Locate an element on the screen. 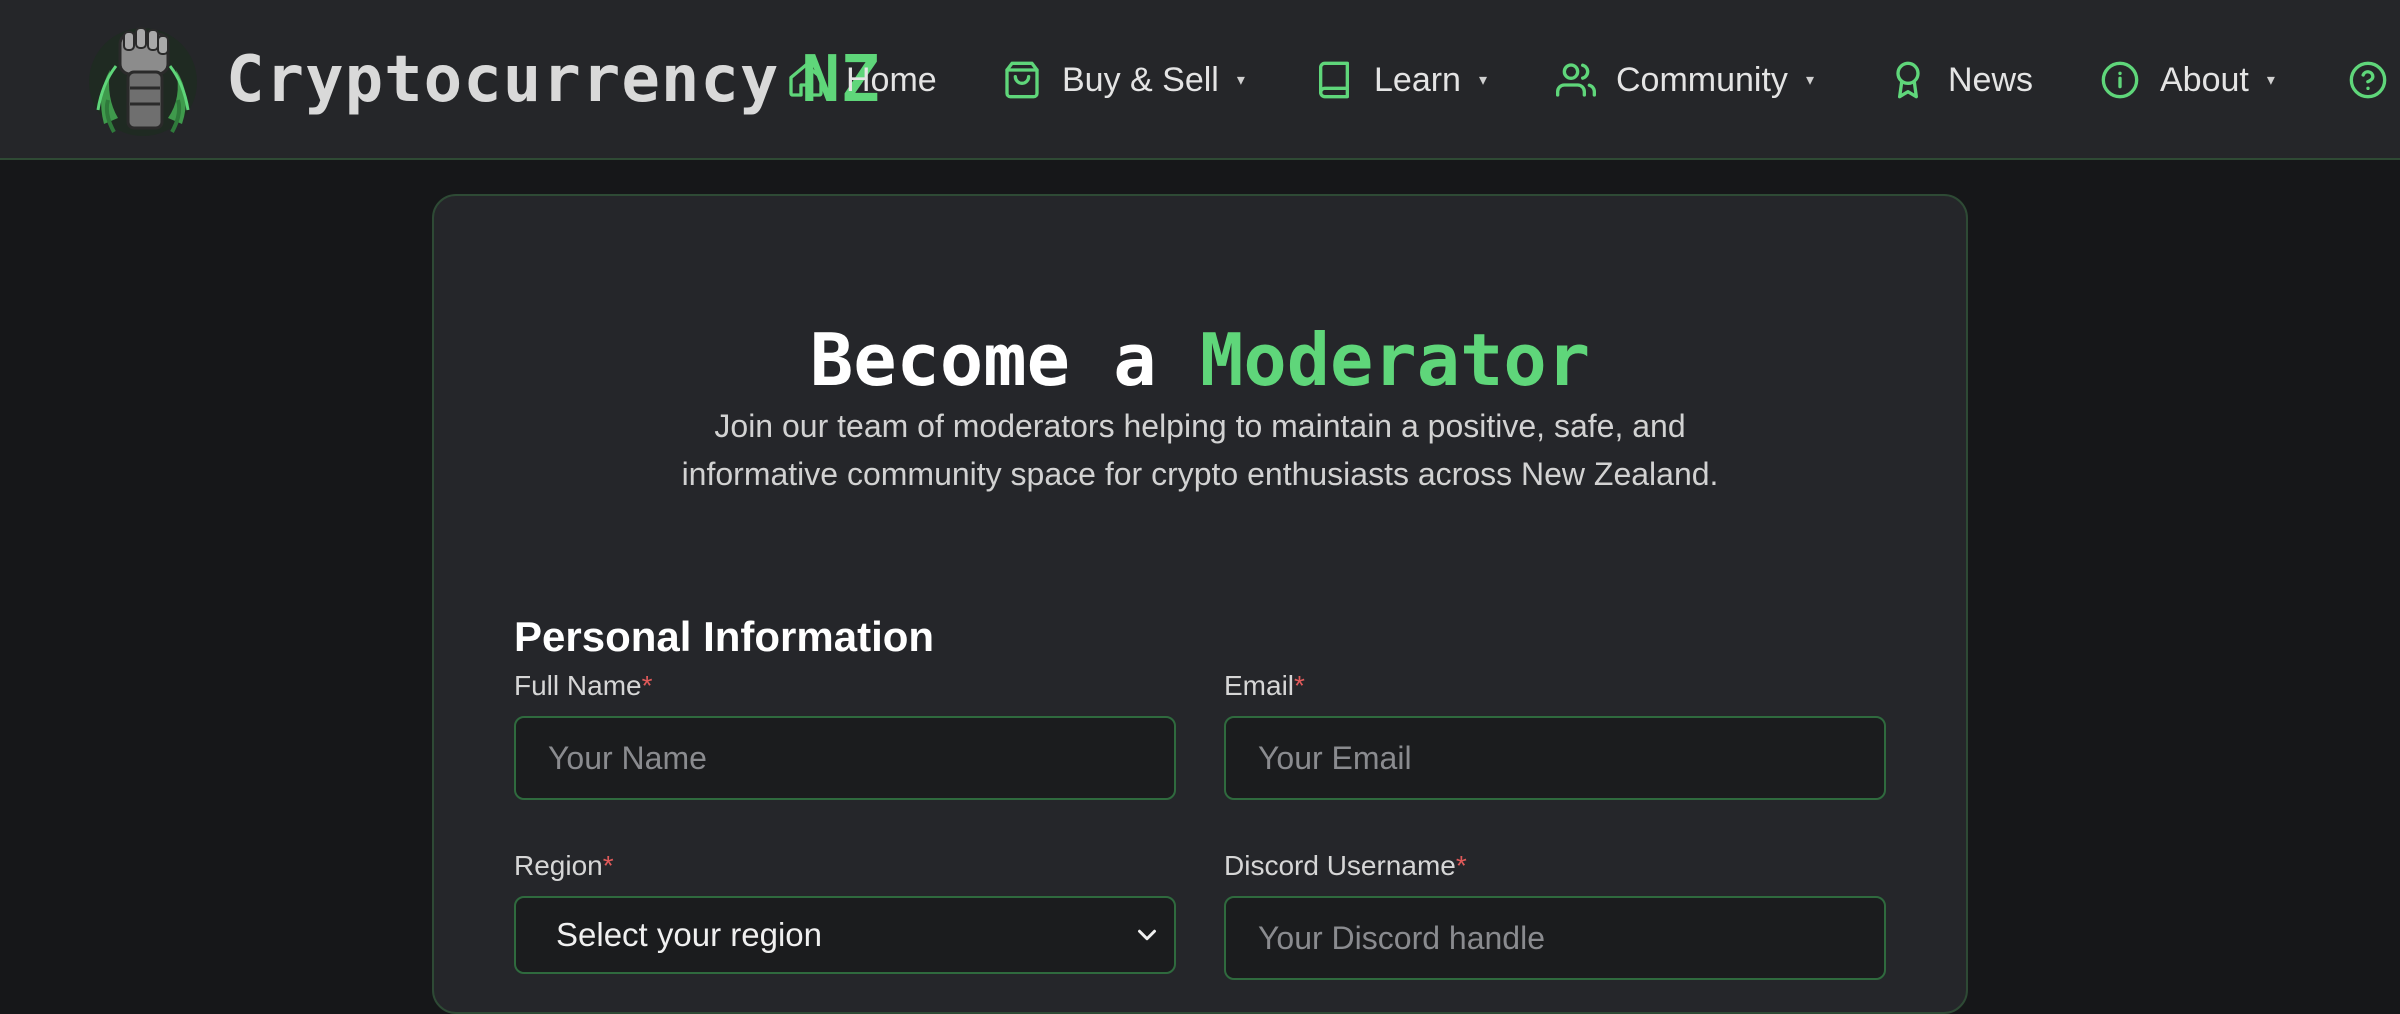 Image resolution: width=2400 pixels, height=1014 pixels. nav-item-label: About is located at coordinates (2204, 79).